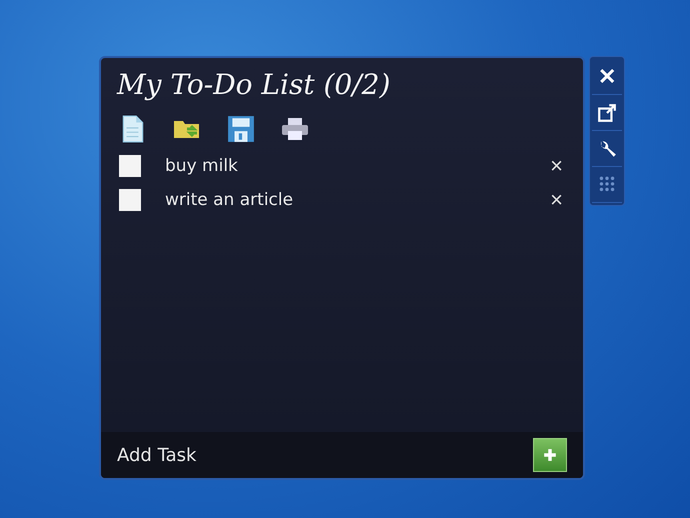  I want to click on window-arrow-icon, so click(607, 112).